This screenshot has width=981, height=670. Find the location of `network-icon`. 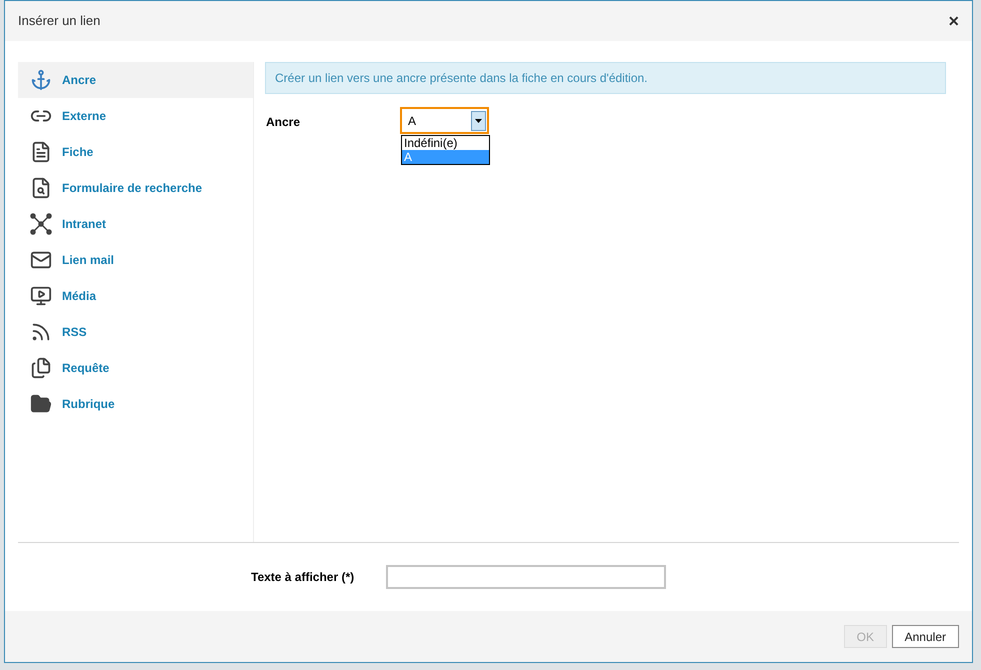

network-icon is located at coordinates (41, 224).